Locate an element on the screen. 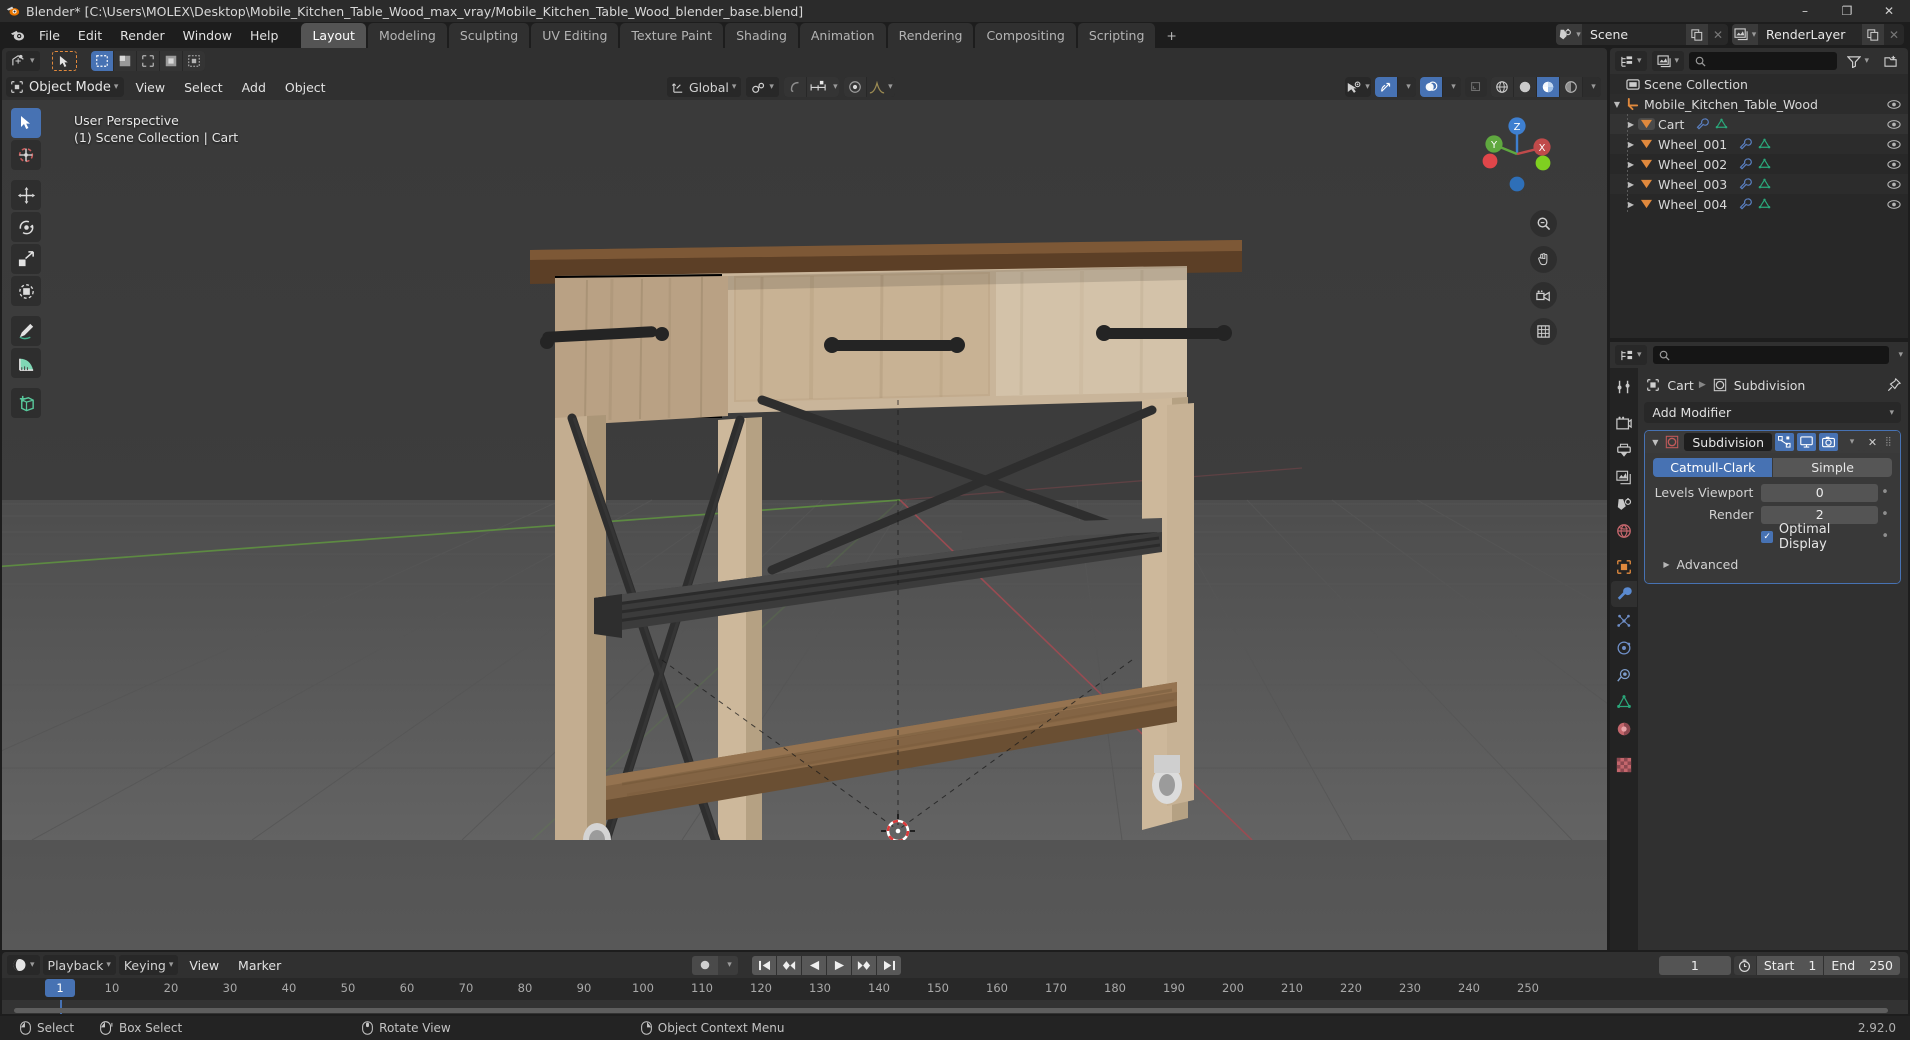  view-layer-tab is located at coordinates (1624, 477).